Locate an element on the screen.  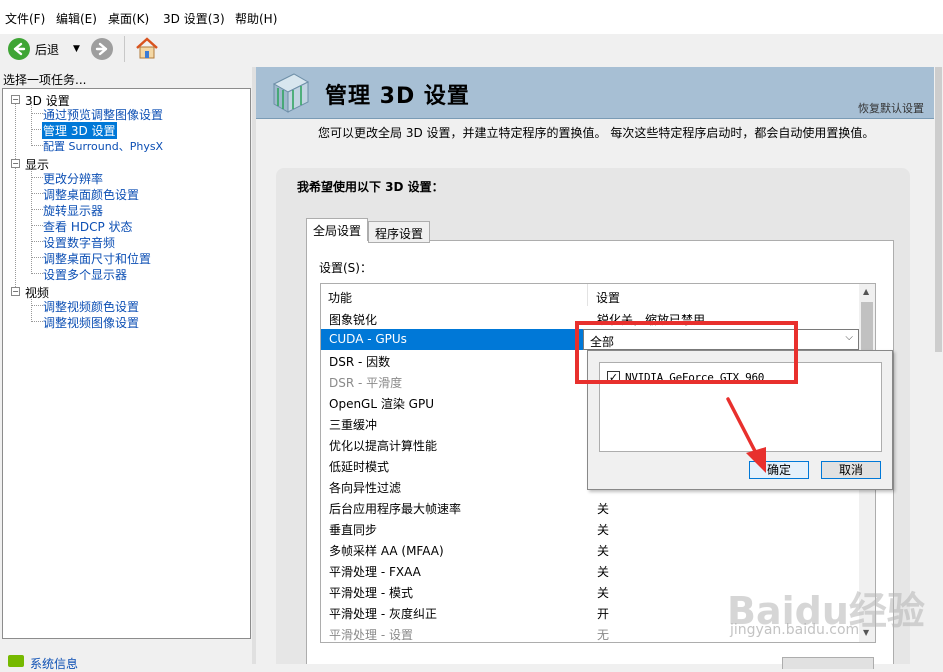
group-title: 我希望使用以下 3D 设置： is located at coordinates (370, 187).